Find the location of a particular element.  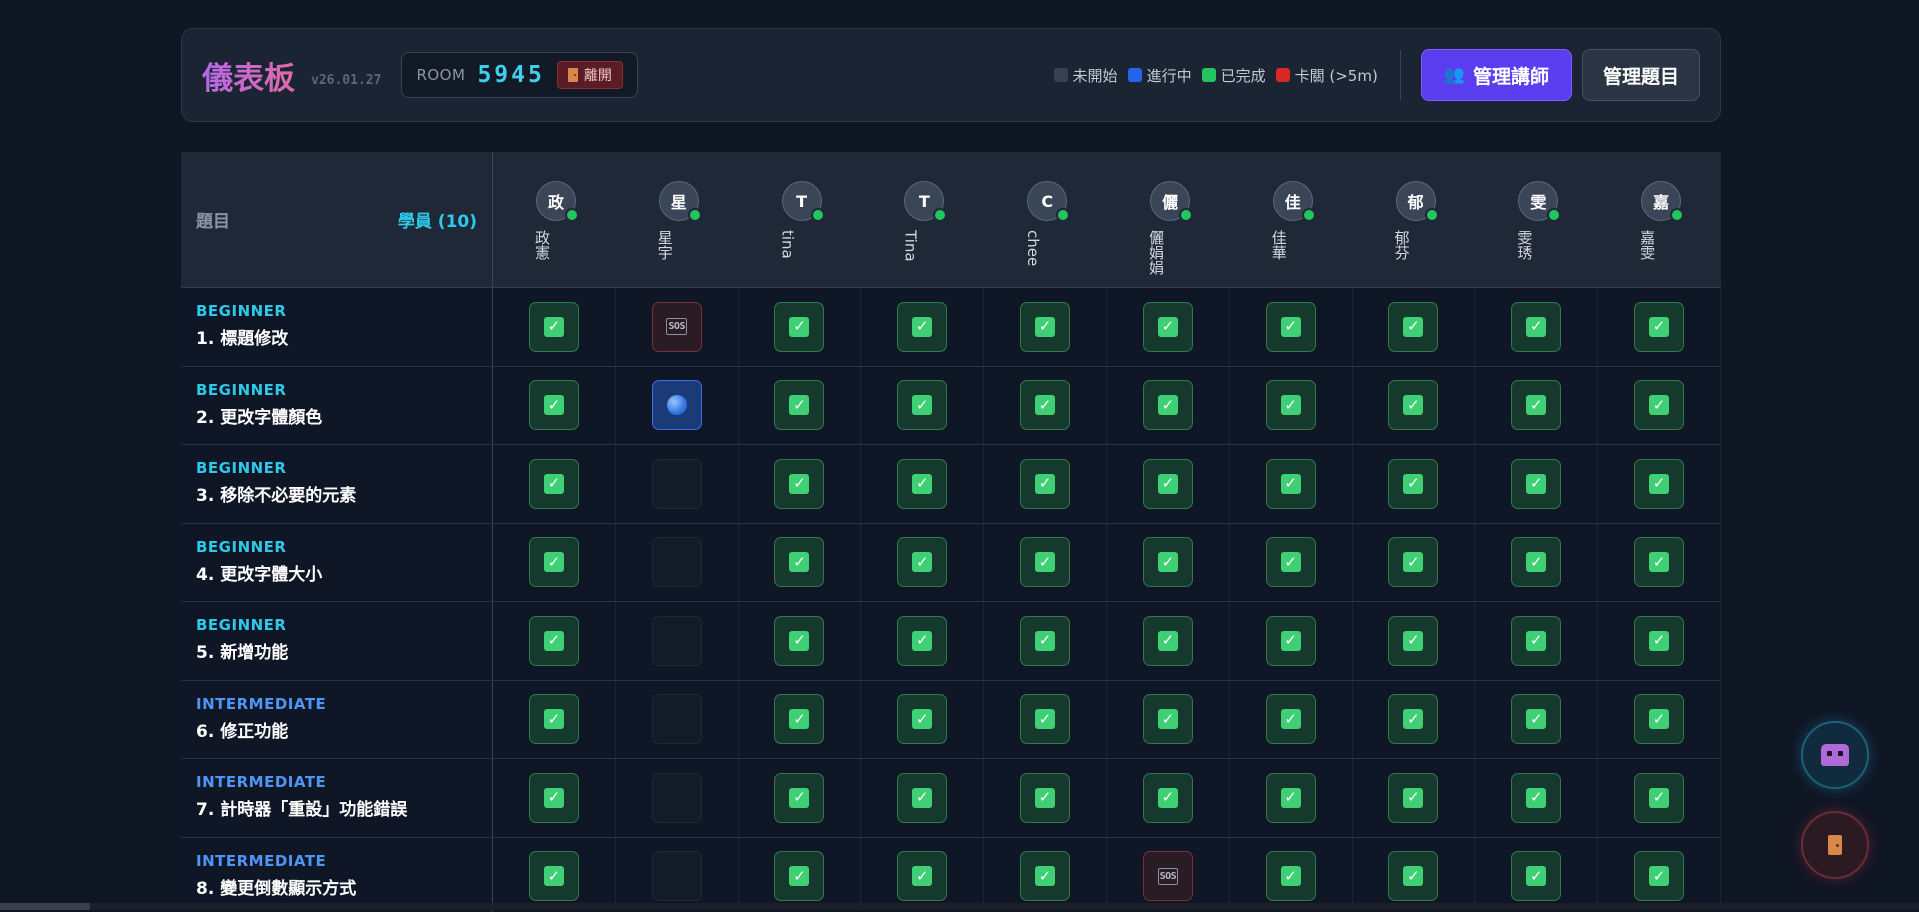

student-avatar: 政 is located at coordinates (556, 201).